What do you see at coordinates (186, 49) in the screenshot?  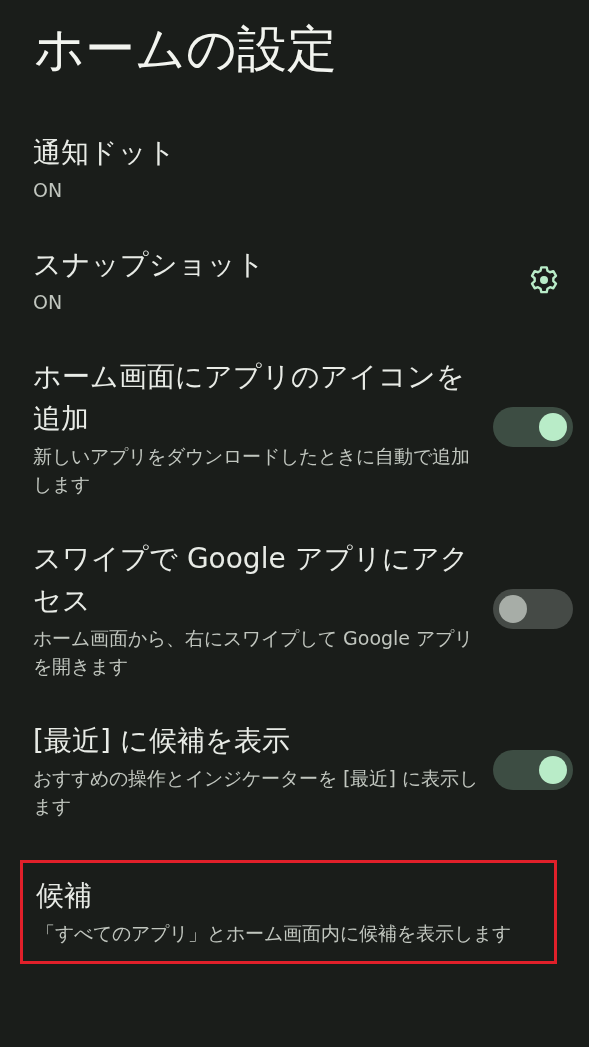 I see `page-title: ホームの設定` at bounding box center [186, 49].